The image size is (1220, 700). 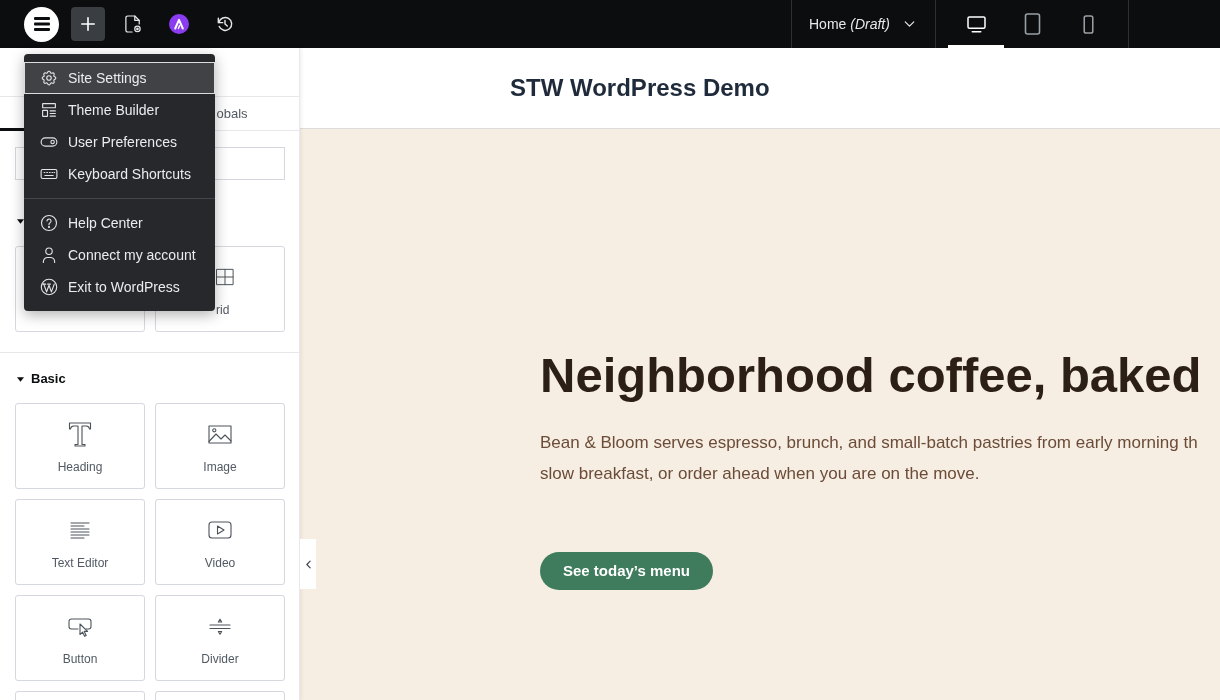 I want to click on hero-paragraph: Bean & Bloom serves espresso, brunch, and small-batch pastries from early morning th slow breakfast, or order ahead when you are on the move., so click(x=869, y=458).